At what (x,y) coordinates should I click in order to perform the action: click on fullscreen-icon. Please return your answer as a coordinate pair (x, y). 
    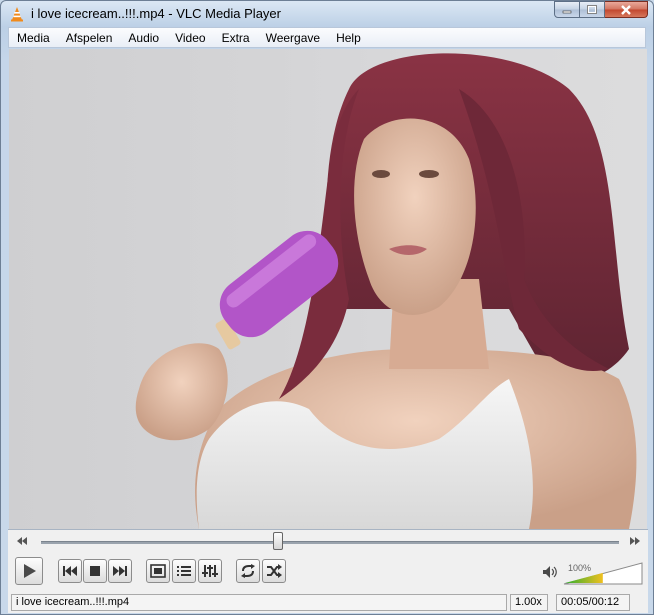
    Looking at the image, I should click on (158, 571).